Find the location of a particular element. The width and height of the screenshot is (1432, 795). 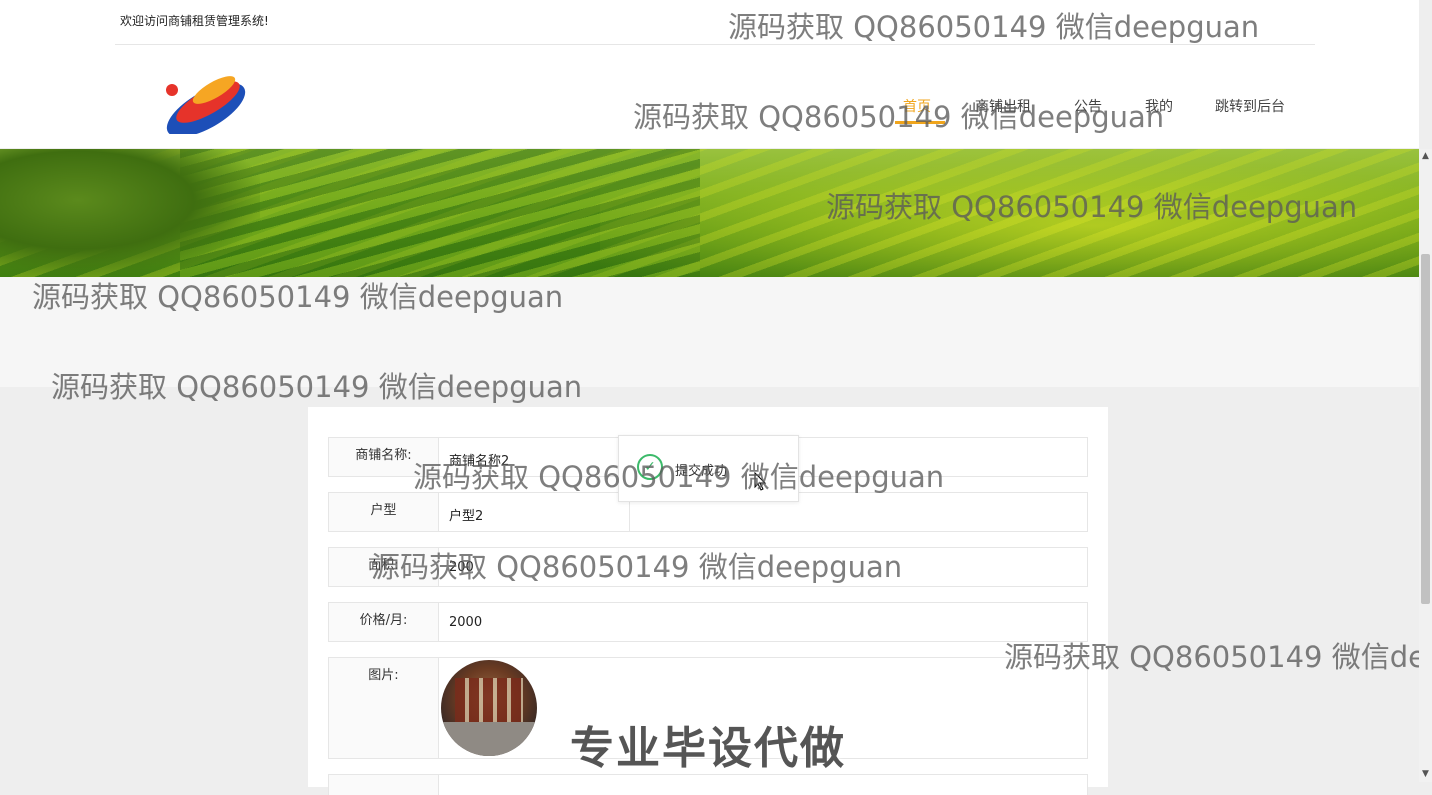

field-label: 户型 is located at coordinates (384, 512).